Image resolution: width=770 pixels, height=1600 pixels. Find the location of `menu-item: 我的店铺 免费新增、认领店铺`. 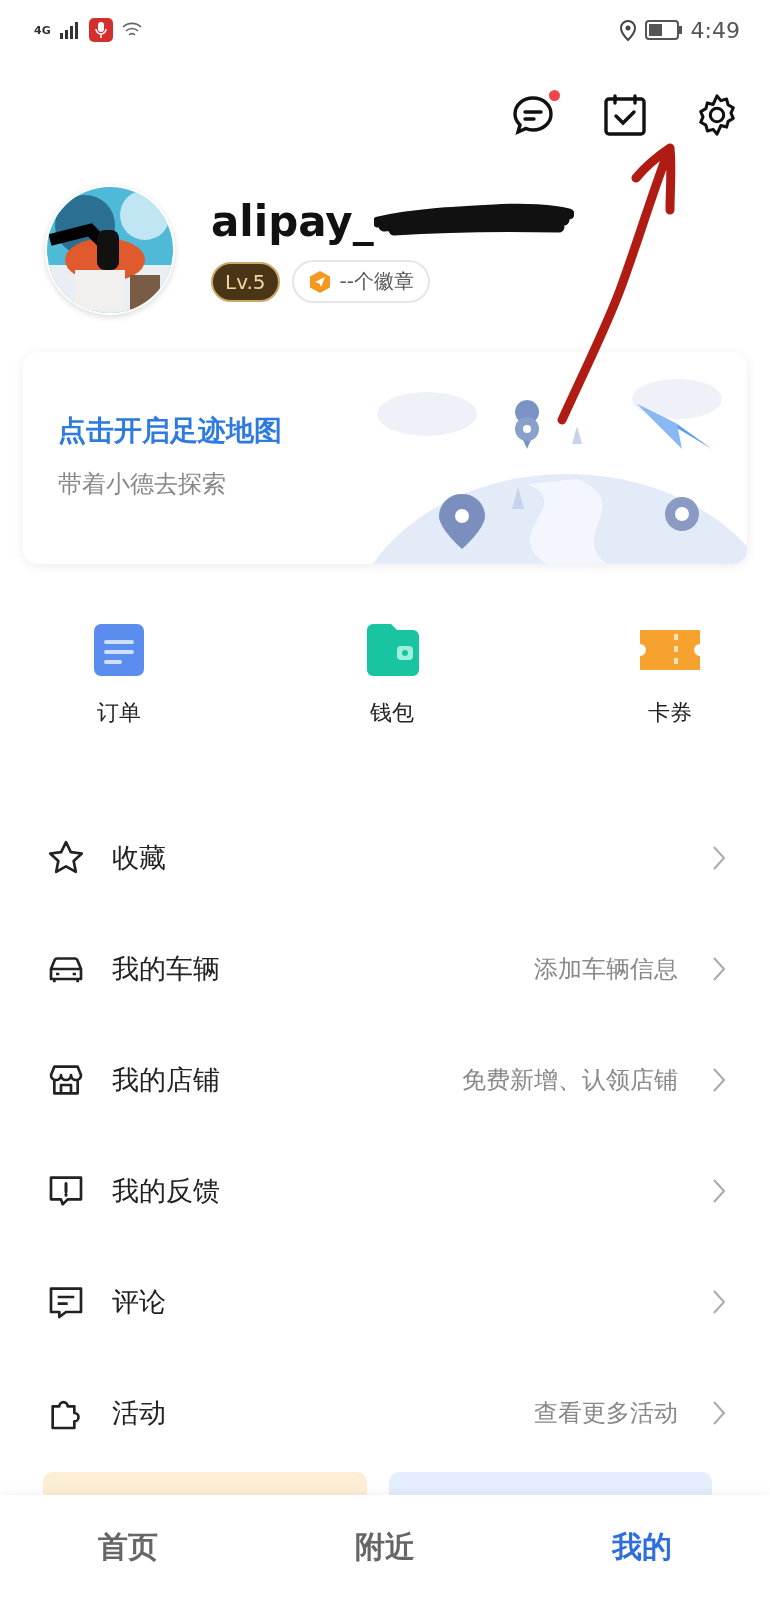

menu-item: 我的店铺 免费新增、认领店铺 is located at coordinates (385, 1079).